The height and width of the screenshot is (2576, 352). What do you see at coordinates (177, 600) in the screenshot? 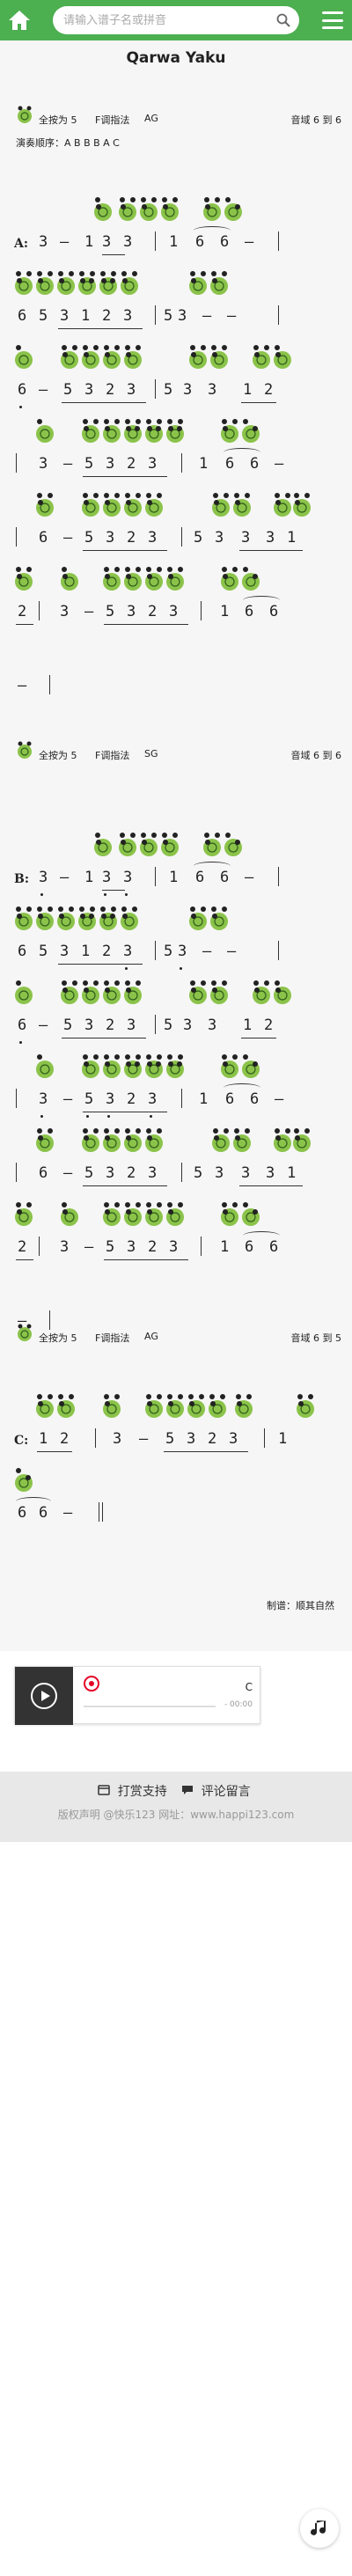
I see `staff-row: 2 3–5 3 2 3 1 6 6` at bounding box center [177, 600].